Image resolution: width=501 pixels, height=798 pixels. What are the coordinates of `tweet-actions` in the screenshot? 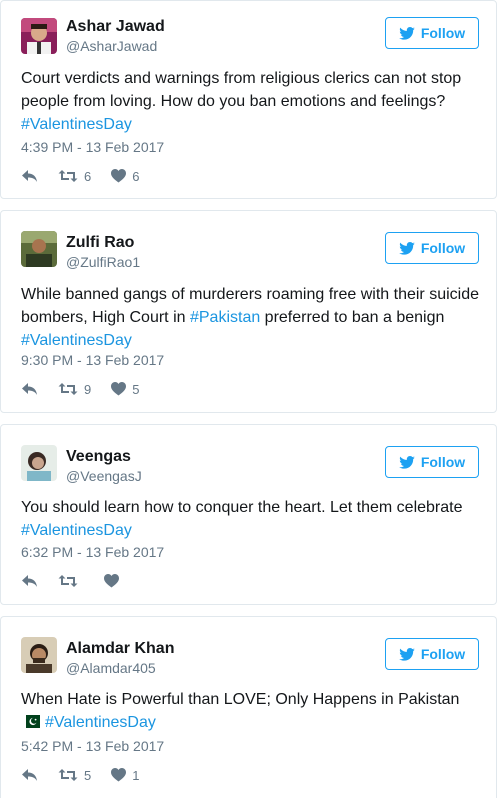 It's located at (83, 581).